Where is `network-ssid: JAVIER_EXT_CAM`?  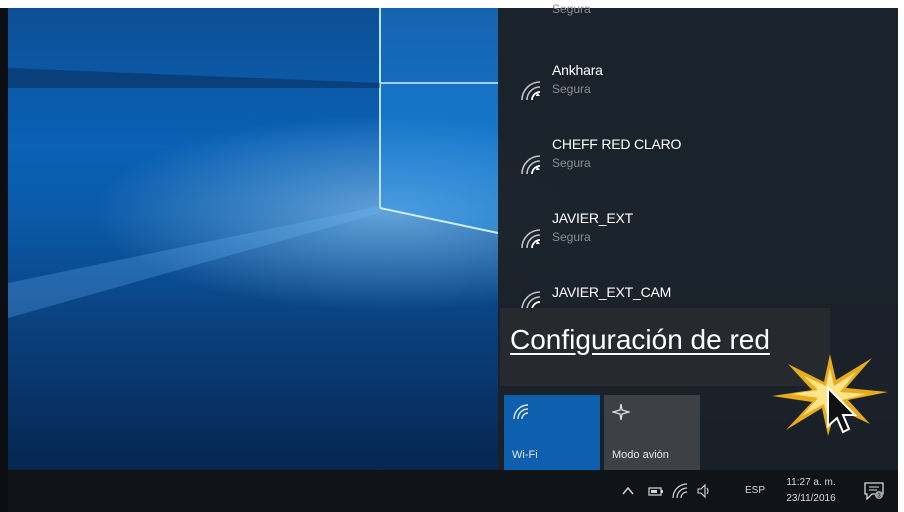
network-ssid: JAVIER_EXT_CAM is located at coordinates (612, 292).